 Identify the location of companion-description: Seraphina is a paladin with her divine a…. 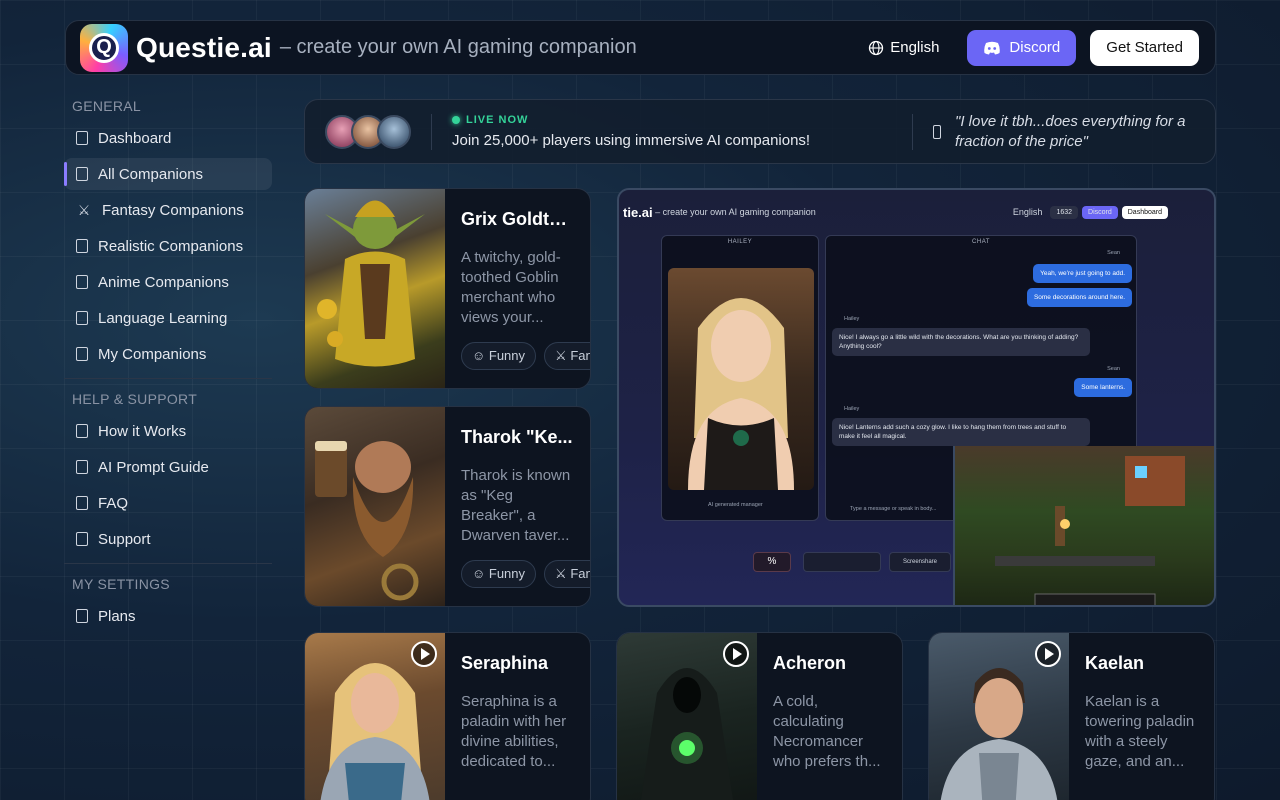
(514, 731).